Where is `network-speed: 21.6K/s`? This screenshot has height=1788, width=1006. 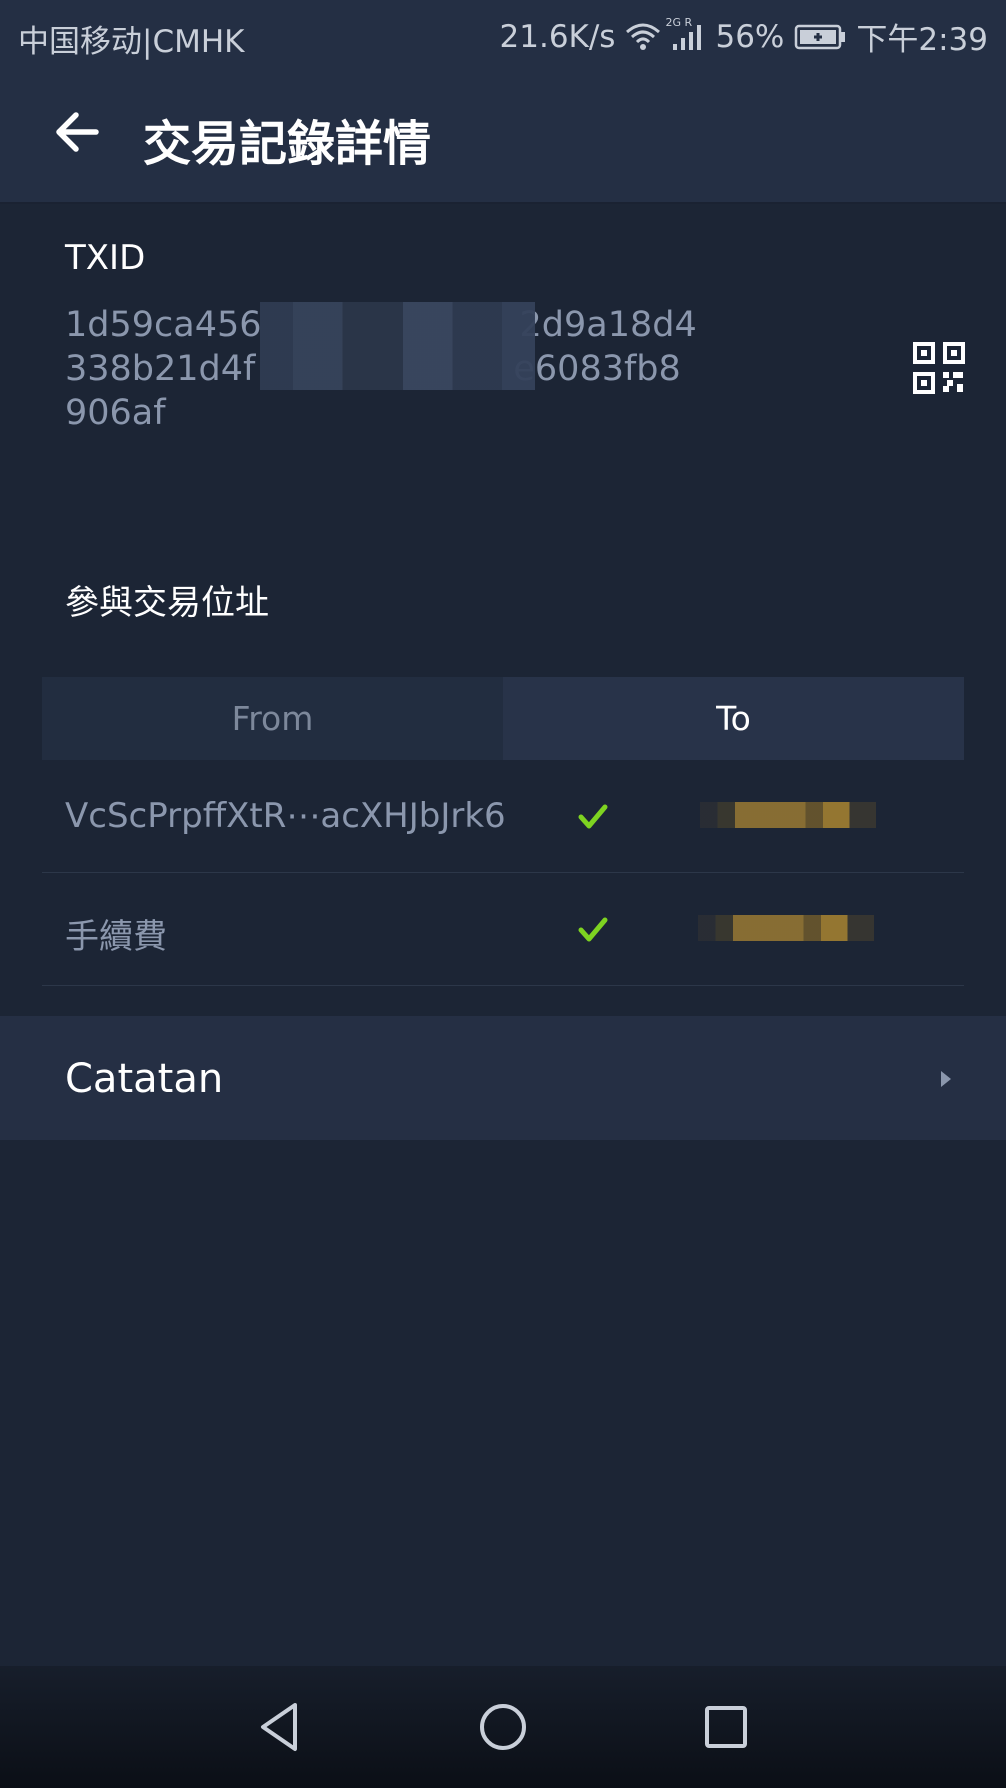 network-speed: 21.6K/s is located at coordinates (557, 36).